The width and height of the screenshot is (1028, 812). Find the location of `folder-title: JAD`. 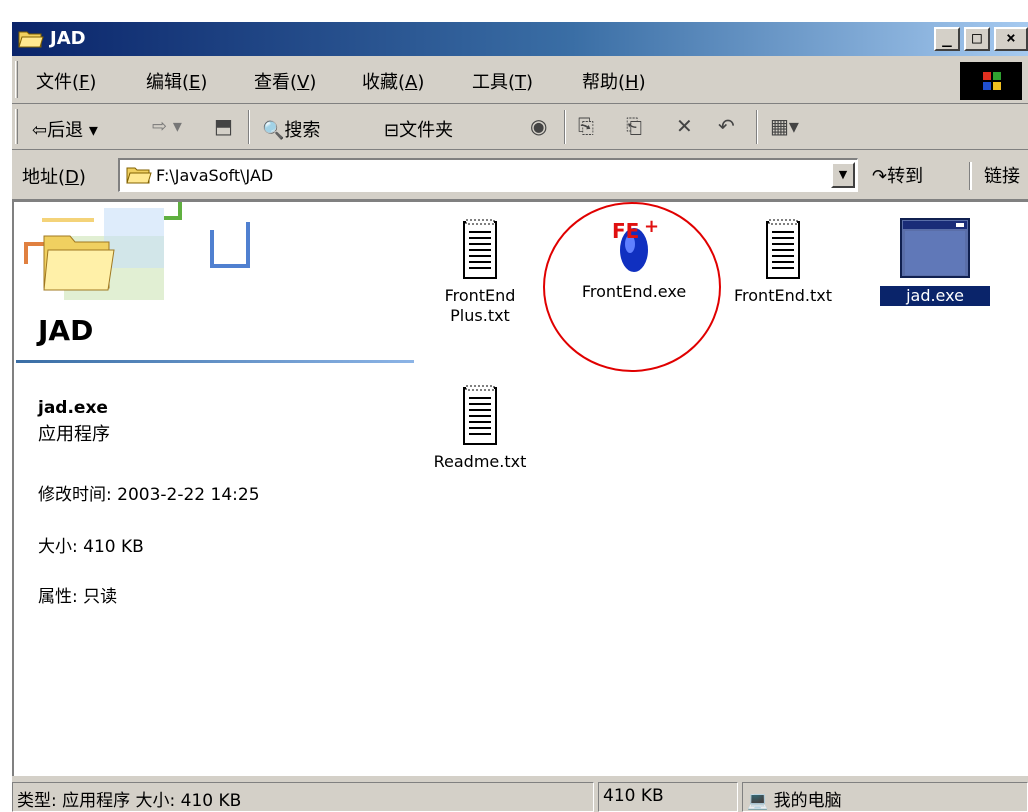

folder-title: JAD is located at coordinates (66, 330).